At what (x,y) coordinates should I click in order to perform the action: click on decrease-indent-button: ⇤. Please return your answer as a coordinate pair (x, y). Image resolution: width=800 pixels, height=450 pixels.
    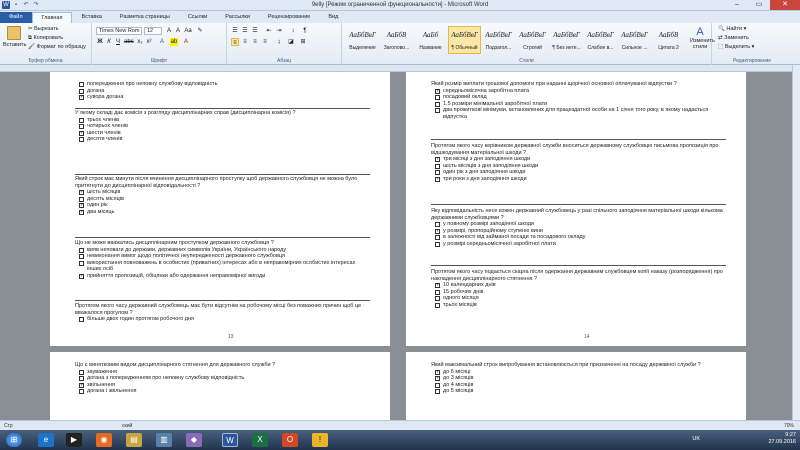
    Looking at the image, I should click on (269, 31).